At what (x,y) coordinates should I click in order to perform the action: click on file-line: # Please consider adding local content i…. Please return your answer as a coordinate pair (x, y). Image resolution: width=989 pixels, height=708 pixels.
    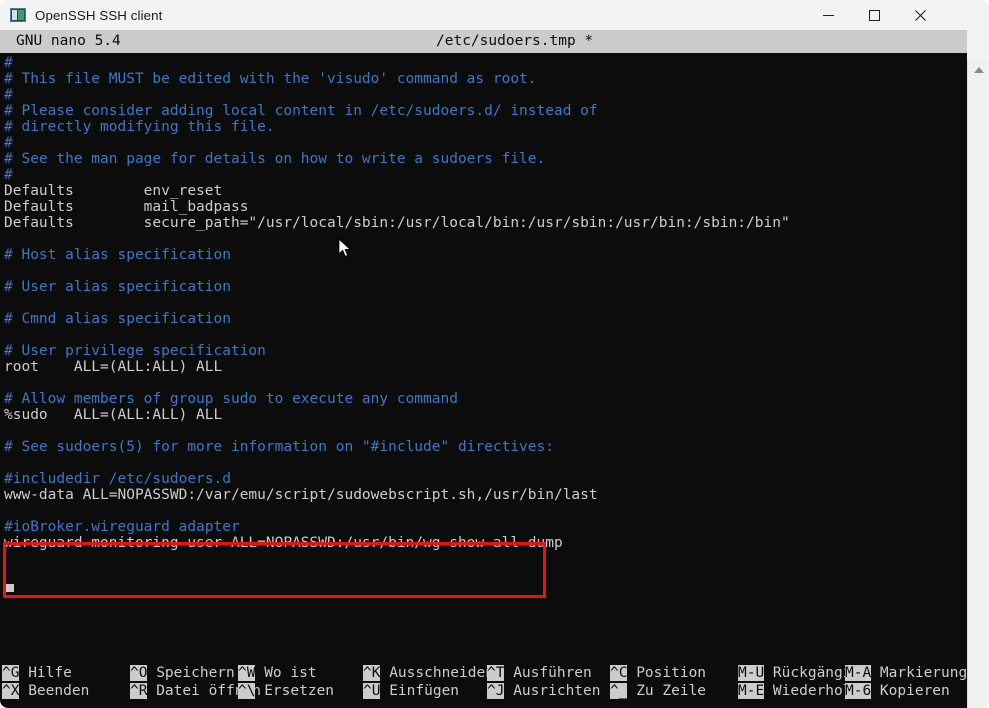
    Looking at the image, I should click on (301, 111).